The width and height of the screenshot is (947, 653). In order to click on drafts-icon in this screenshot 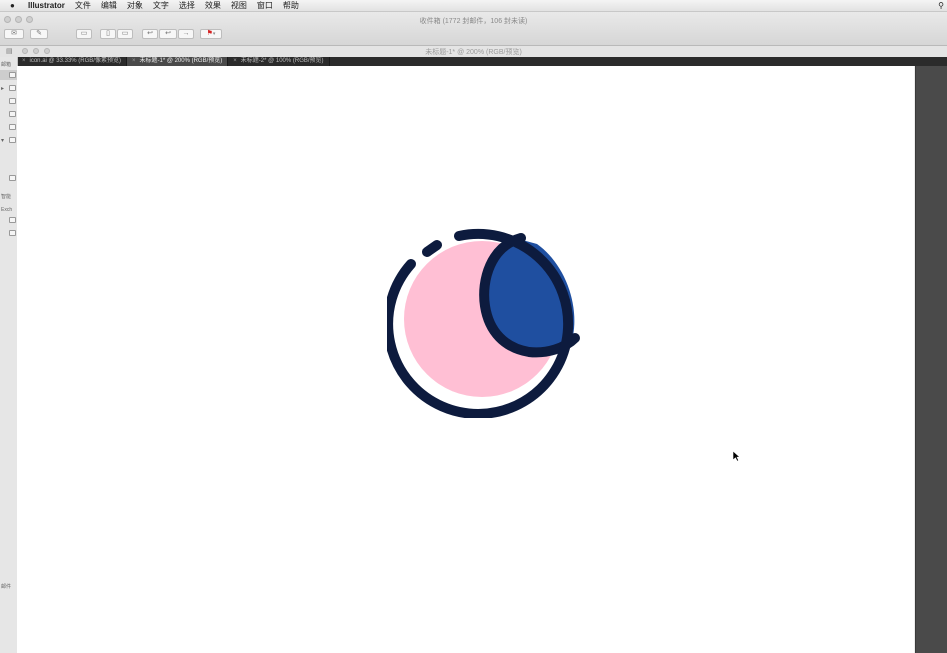, I will do `click(12, 101)`.